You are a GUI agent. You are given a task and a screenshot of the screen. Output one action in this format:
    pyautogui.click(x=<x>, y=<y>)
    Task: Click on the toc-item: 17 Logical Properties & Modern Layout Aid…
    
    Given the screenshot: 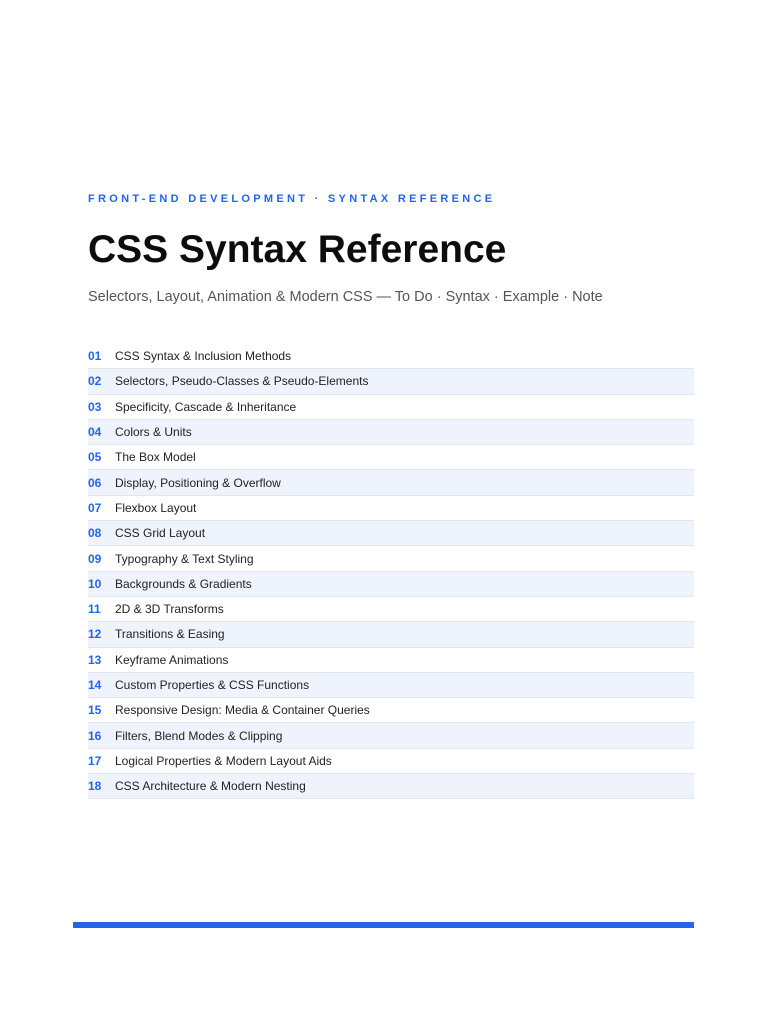 What is the action you would take?
    pyautogui.click(x=391, y=762)
    